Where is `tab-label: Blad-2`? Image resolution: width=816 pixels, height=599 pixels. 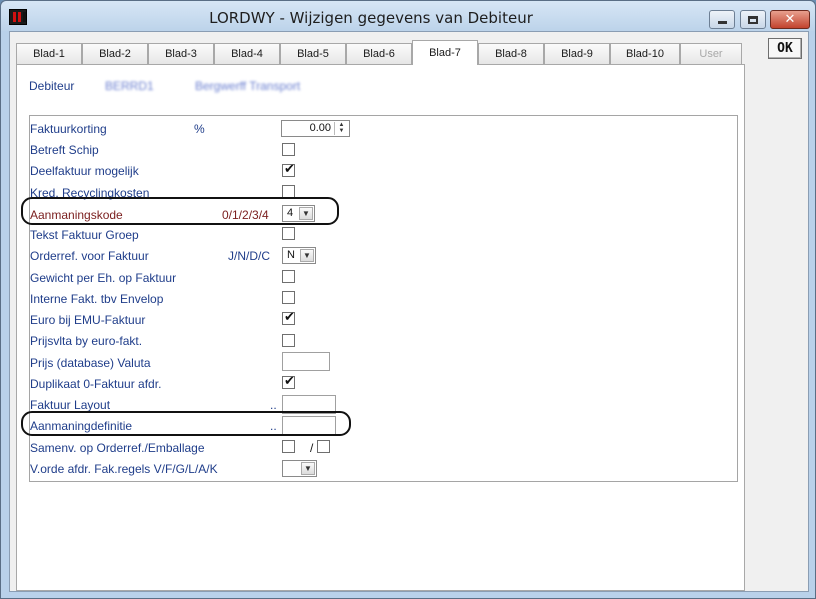 tab-label: Blad-2 is located at coordinates (115, 54).